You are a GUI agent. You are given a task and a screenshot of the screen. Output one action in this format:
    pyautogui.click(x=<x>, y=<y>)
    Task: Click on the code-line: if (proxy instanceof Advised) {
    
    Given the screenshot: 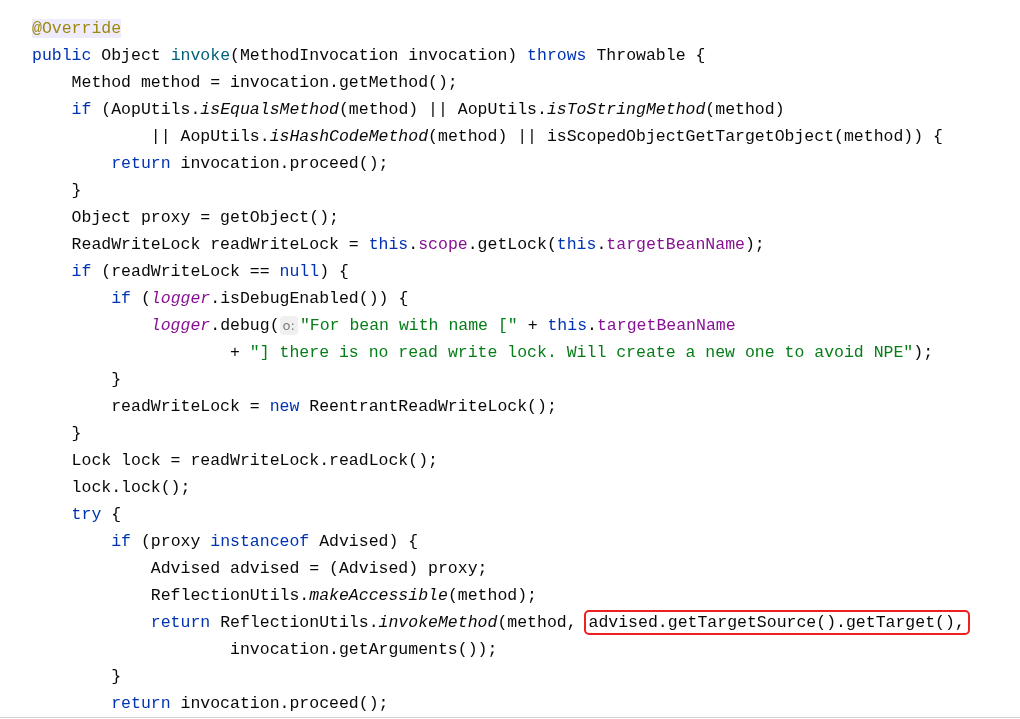 What is the action you would take?
    pyautogui.click(x=265, y=541)
    